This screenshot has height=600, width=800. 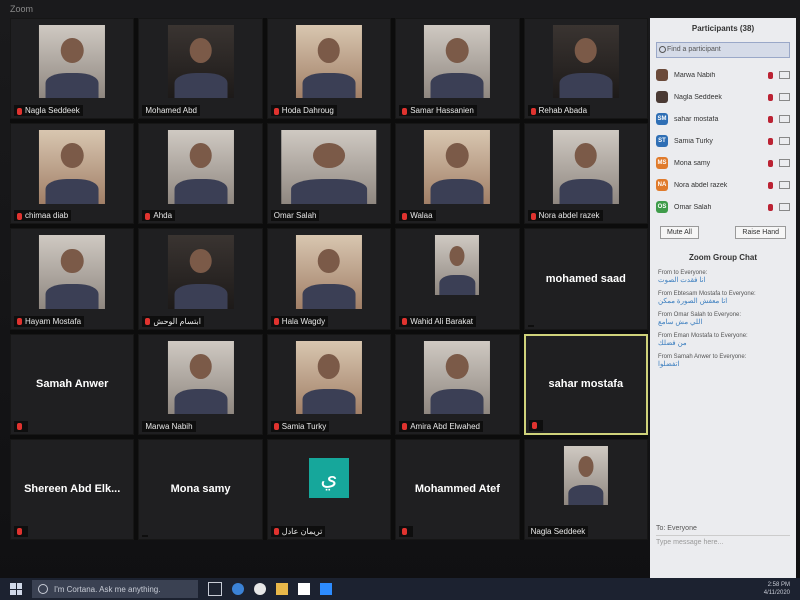 What do you see at coordinates (723, 97) in the screenshot?
I see `participant-list-item: Nagla Seddeek` at bounding box center [723, 97].